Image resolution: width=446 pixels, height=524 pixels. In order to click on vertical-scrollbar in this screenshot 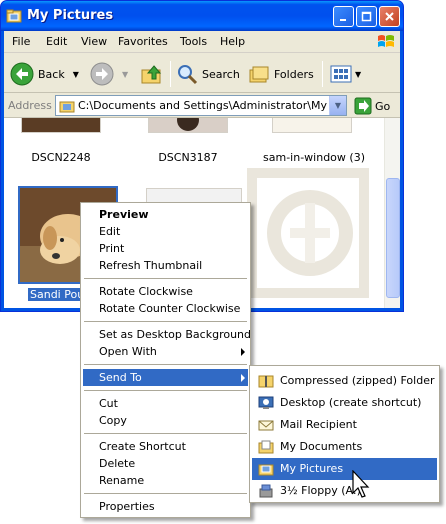, I will do `click(392, 213)`.